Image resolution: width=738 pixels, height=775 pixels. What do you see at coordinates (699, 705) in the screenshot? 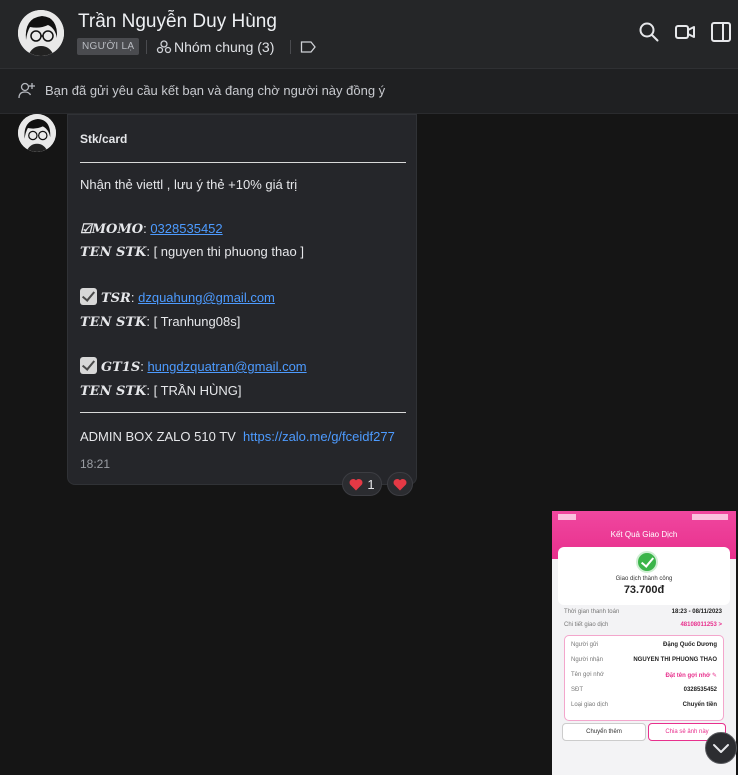
I see `detail-value: Chuyển tiền` at bounding box center [699, 705].